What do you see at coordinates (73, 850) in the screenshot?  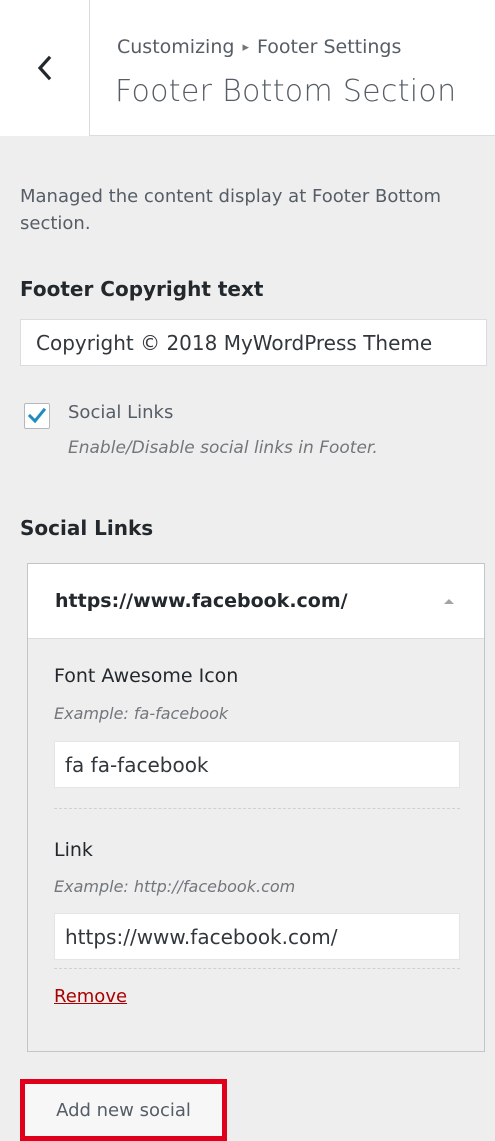 I see `link-field-label: Link` at bounding box center [73, 850].